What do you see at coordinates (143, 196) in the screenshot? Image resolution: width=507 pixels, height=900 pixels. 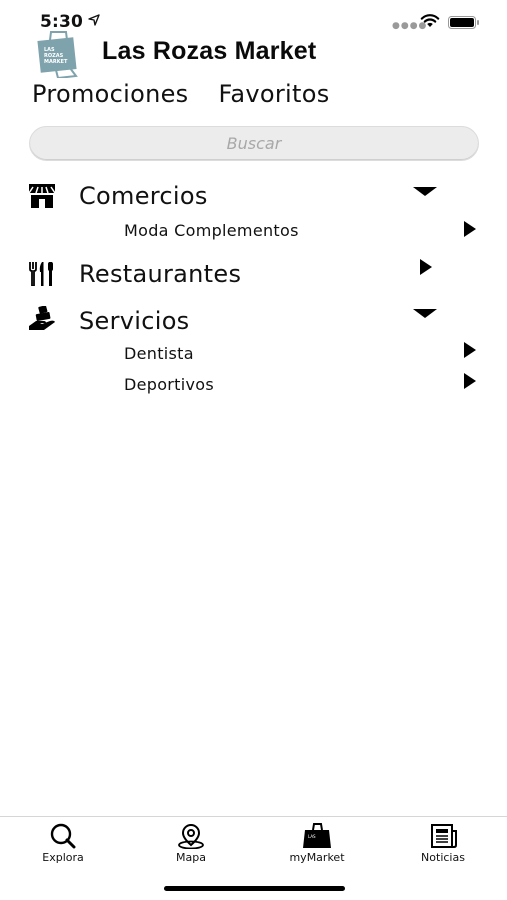 I see `category-label: Comercios` at bounding box center [143, 196].